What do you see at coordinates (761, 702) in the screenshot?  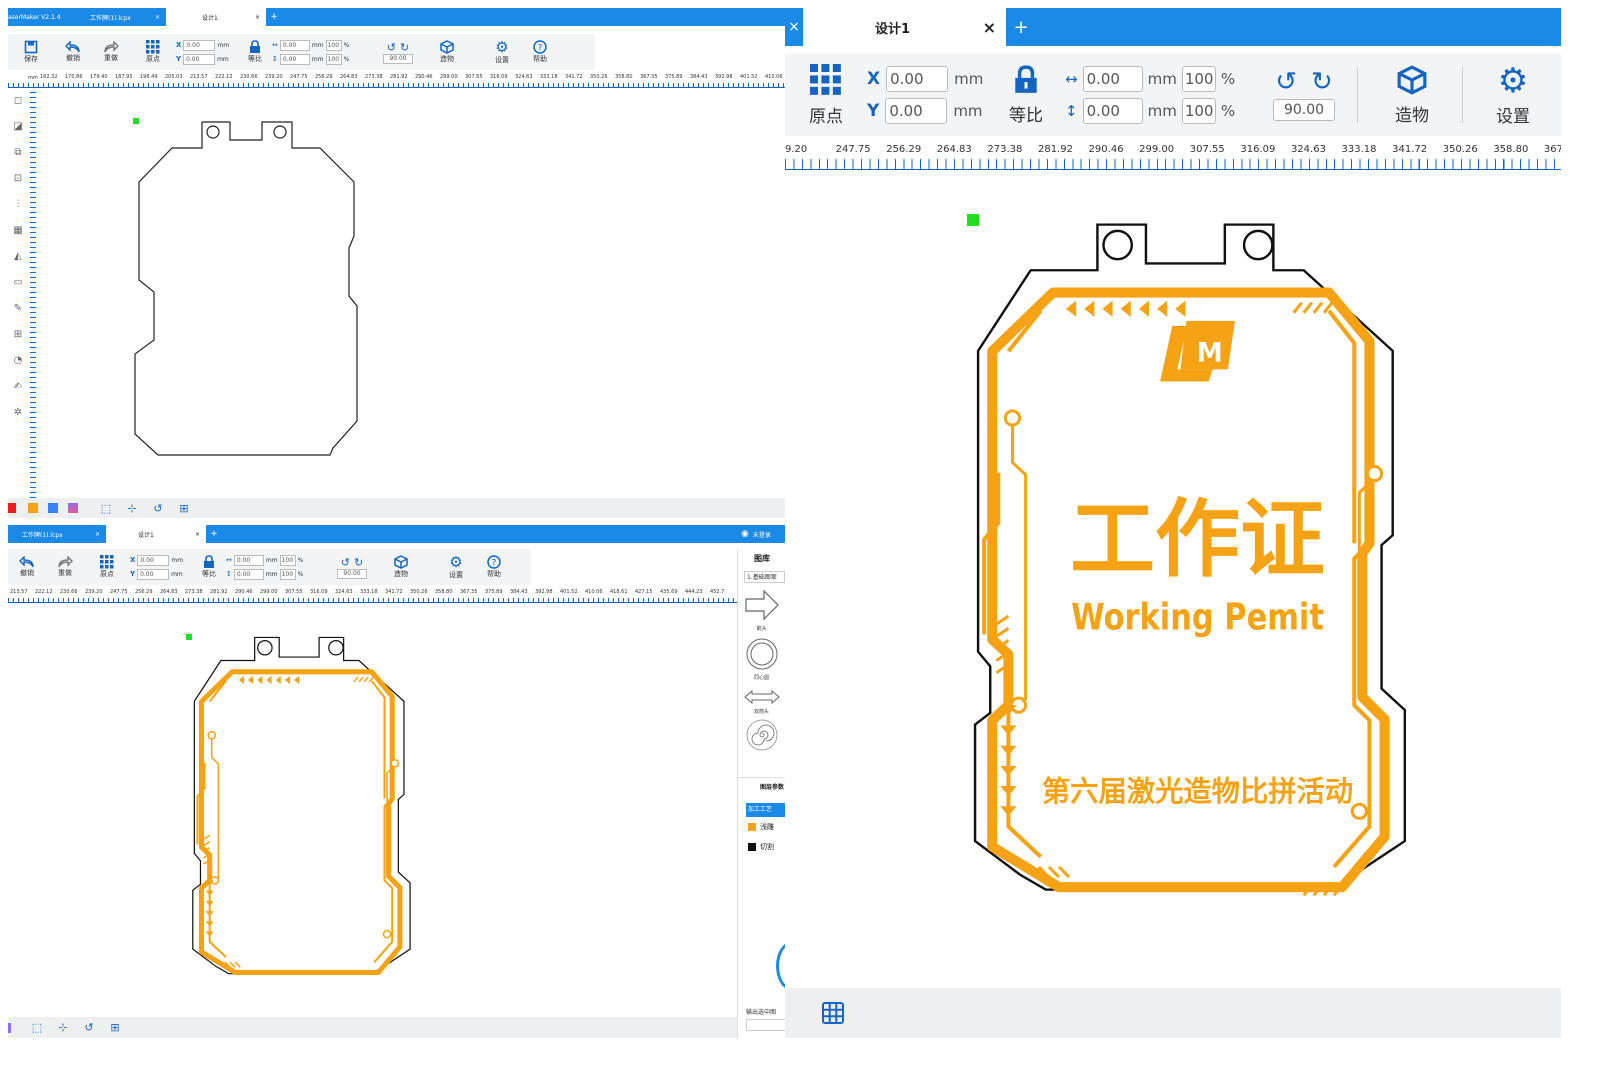 I see `library-item-double-arrow: 双箭头` at bounding box center [761, 702].